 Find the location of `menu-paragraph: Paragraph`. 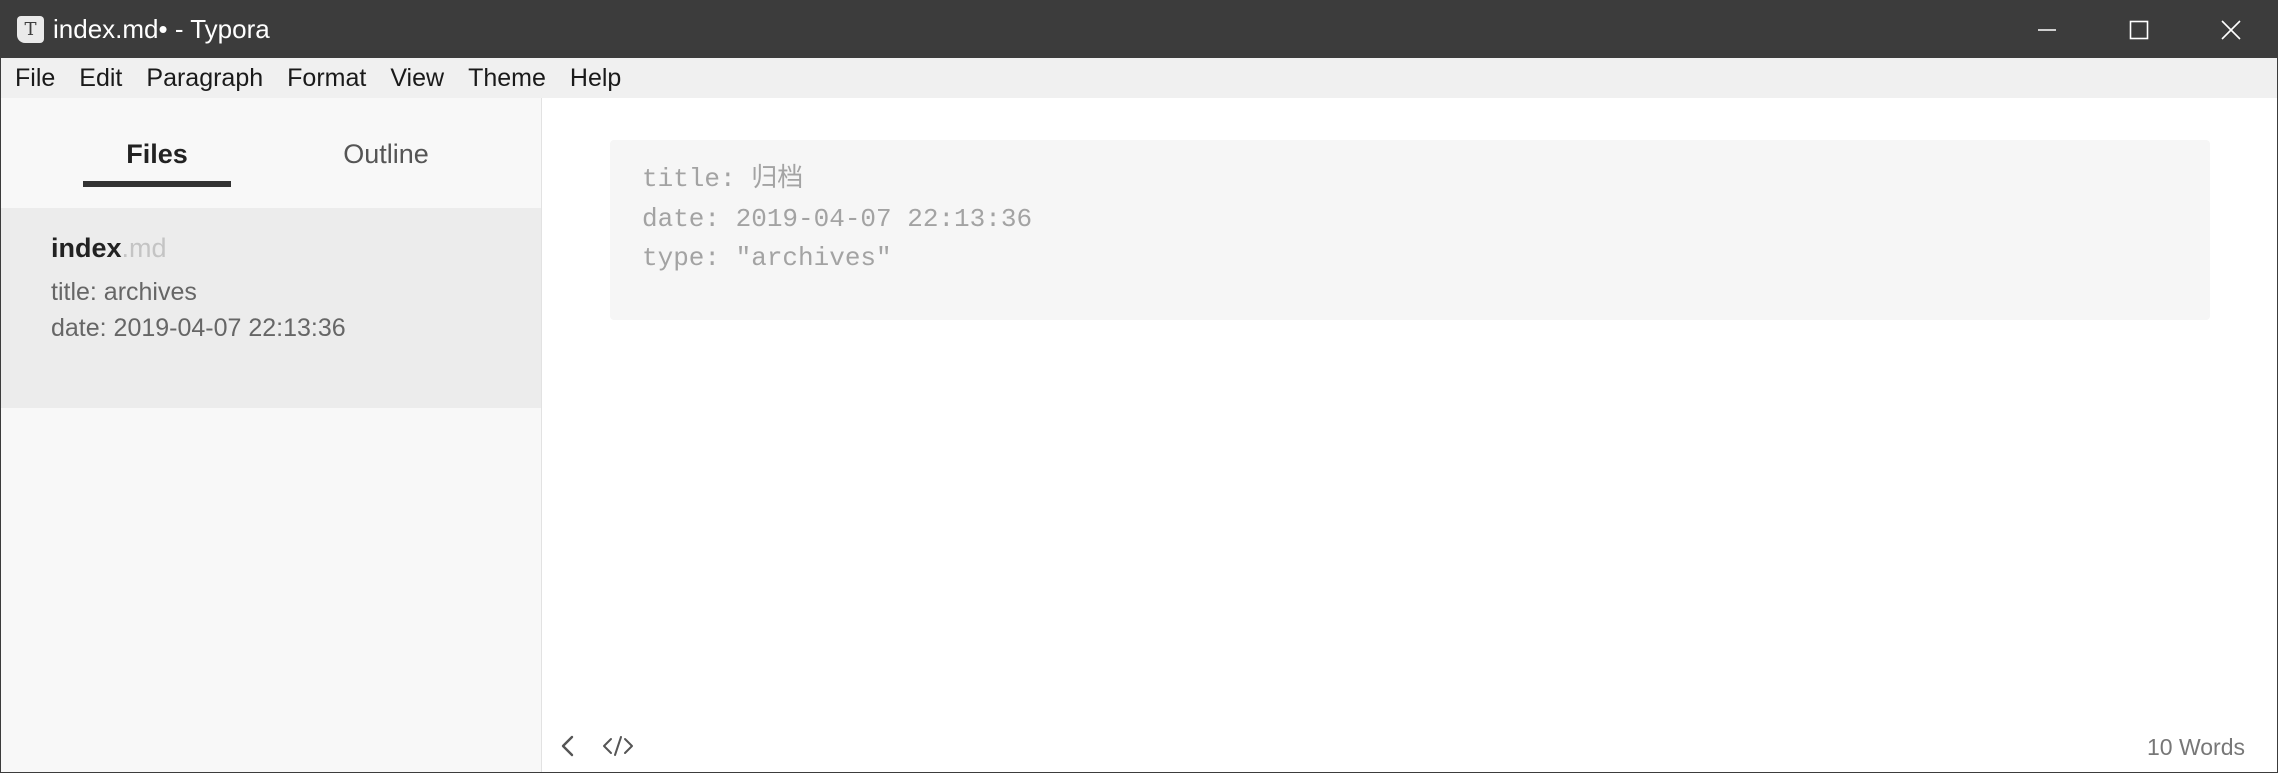

menu-paragraph: Paragraph is located at coordinates (204, 78).